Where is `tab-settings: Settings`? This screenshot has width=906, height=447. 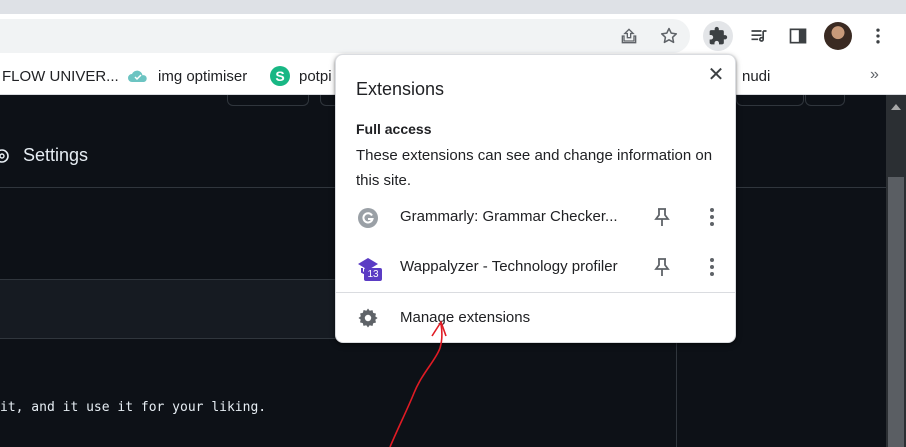 tab-settings: Settings is located at coordinates (44, 155).